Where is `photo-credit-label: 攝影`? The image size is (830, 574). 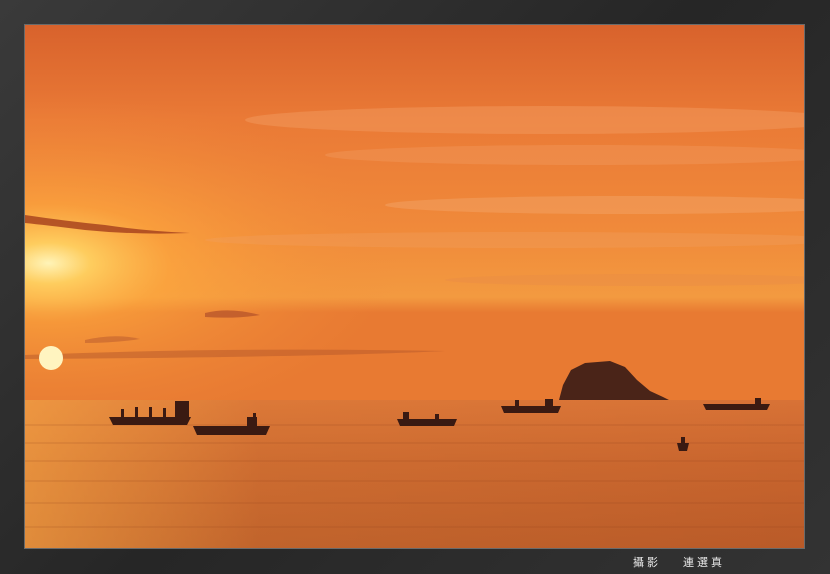
photo-credit-label: 攝影 is located at coordinates (647, 562).